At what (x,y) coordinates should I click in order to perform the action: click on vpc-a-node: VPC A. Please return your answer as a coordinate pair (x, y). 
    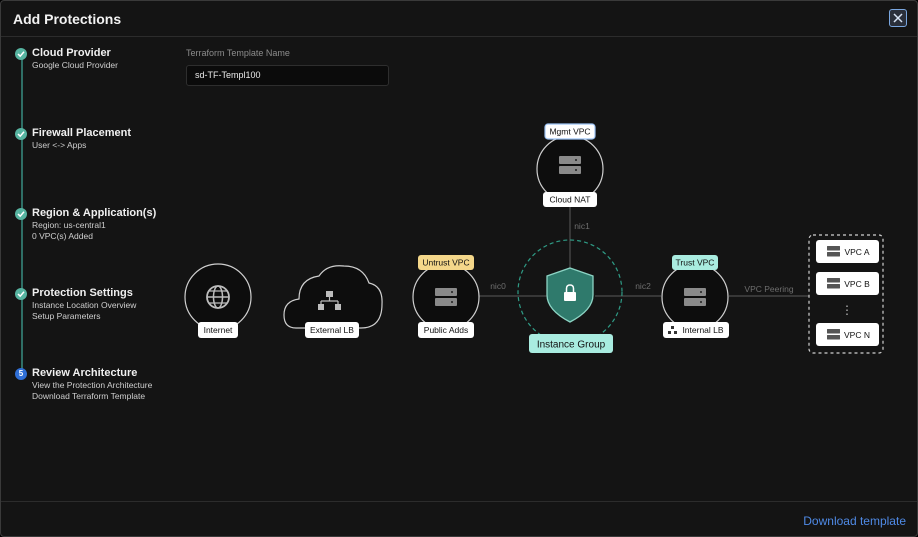
    Looking at the image, I should click on (847, 251).